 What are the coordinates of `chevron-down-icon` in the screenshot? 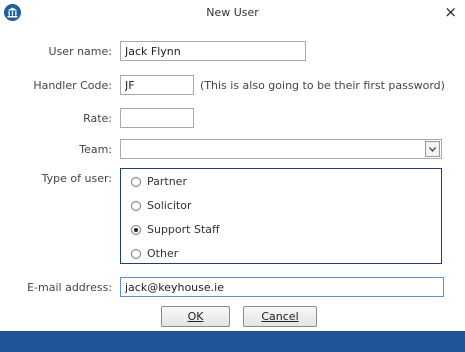 It's located at (432, 149).